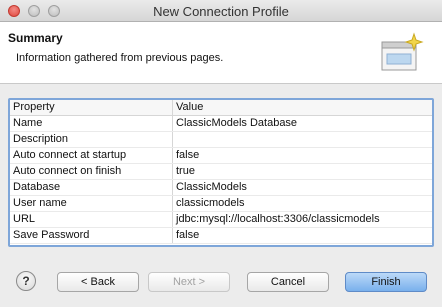  I want to click on property-cell: Auto connect at startup, so click(91, 155).